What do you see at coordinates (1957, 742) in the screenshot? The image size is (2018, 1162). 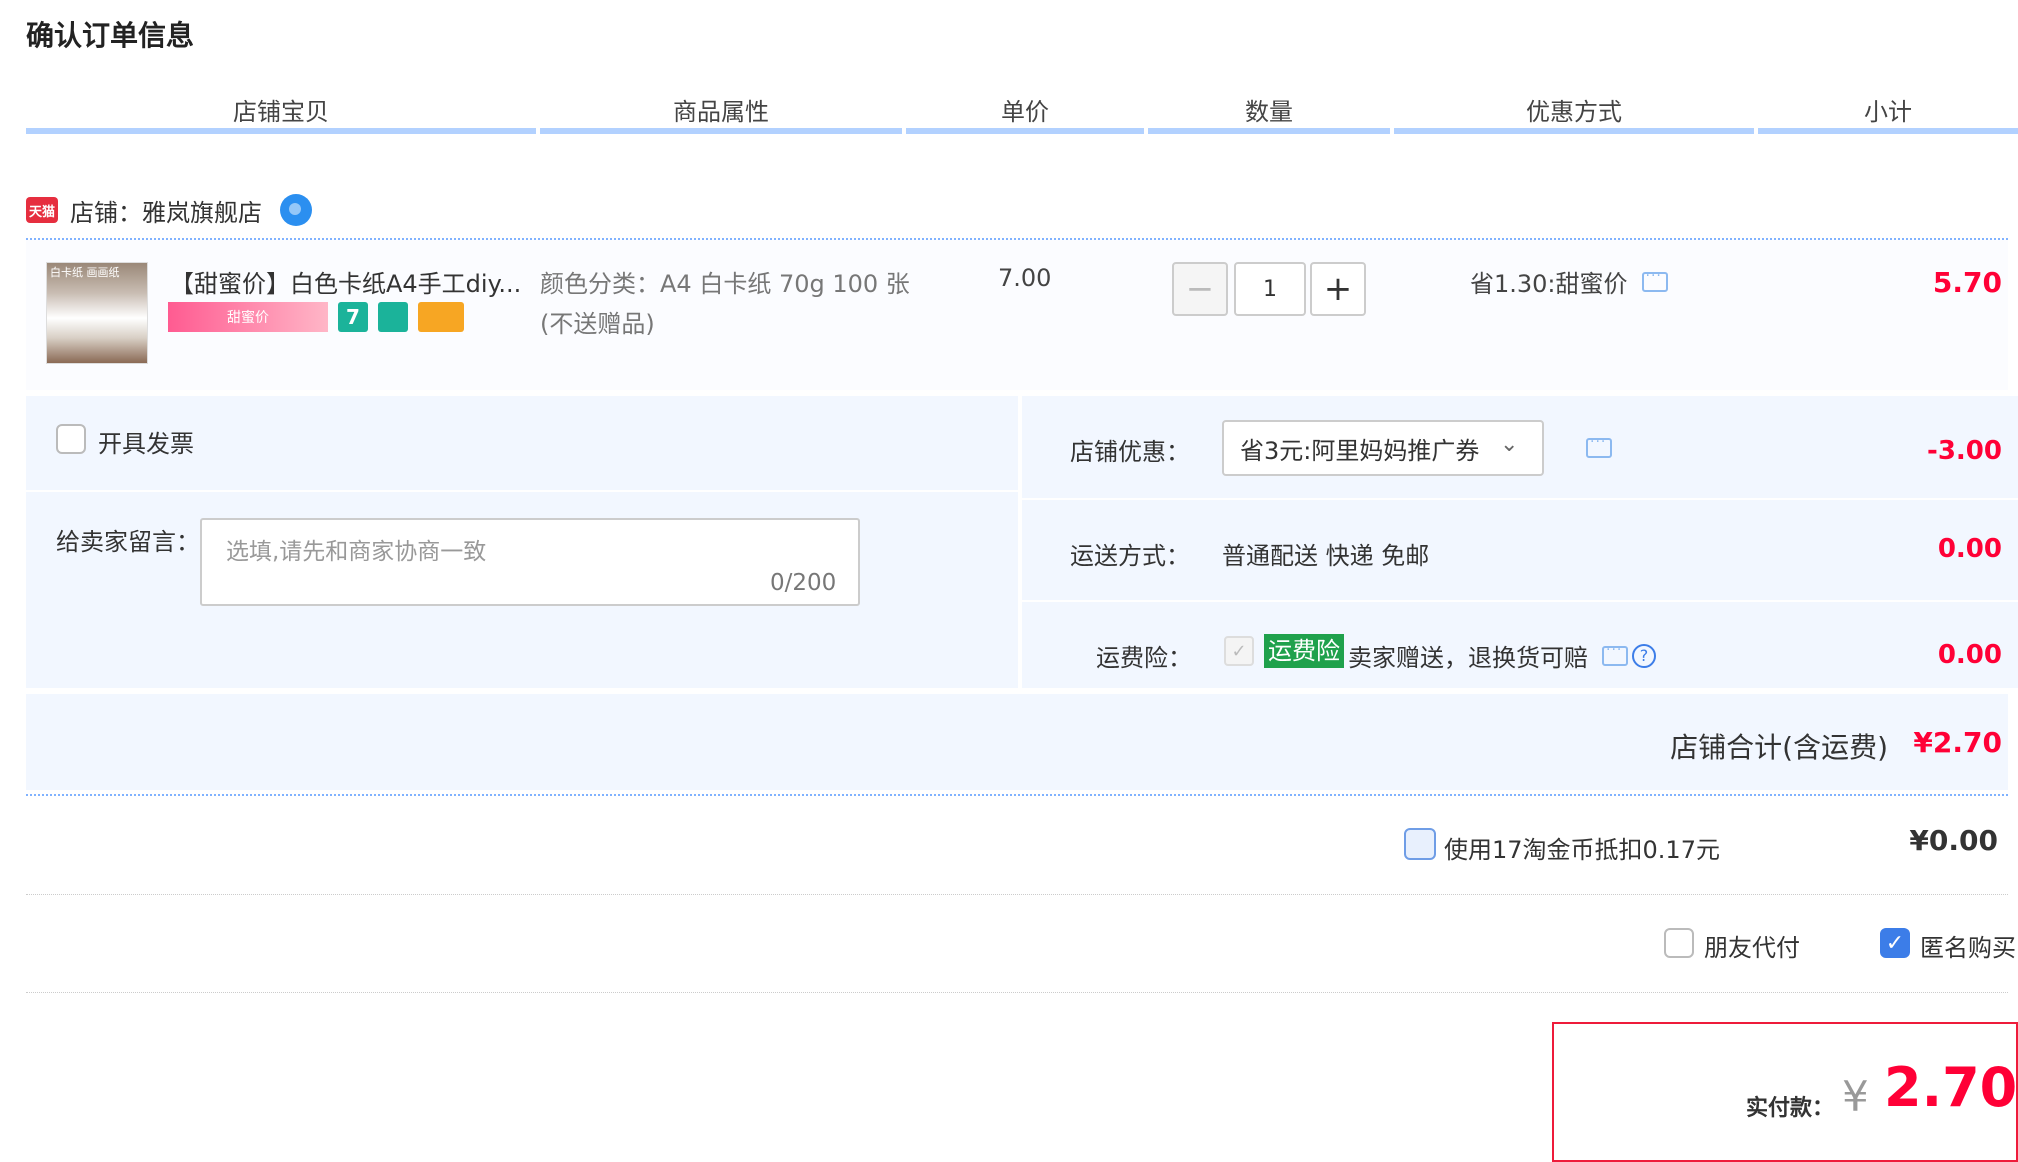 I see `shop-total-amount: ¥2.70` at bounding box center [1957, 742].